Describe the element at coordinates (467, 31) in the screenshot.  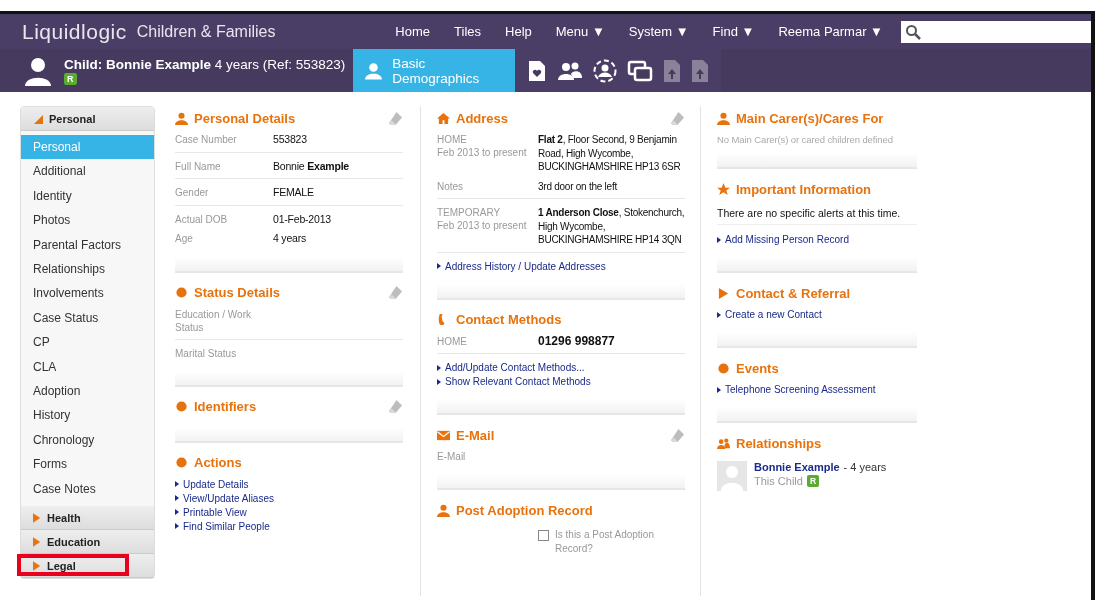
I see `nav-link: Tiles` at that location.